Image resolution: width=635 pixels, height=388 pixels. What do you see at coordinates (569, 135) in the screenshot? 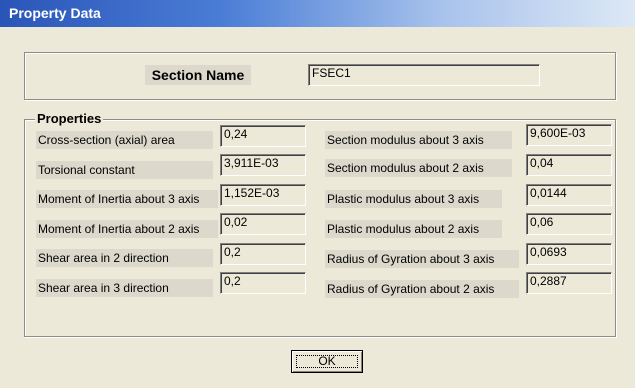
I see `section-modulus-3-field: 9,600E-03` at bounding box center [569, 135].